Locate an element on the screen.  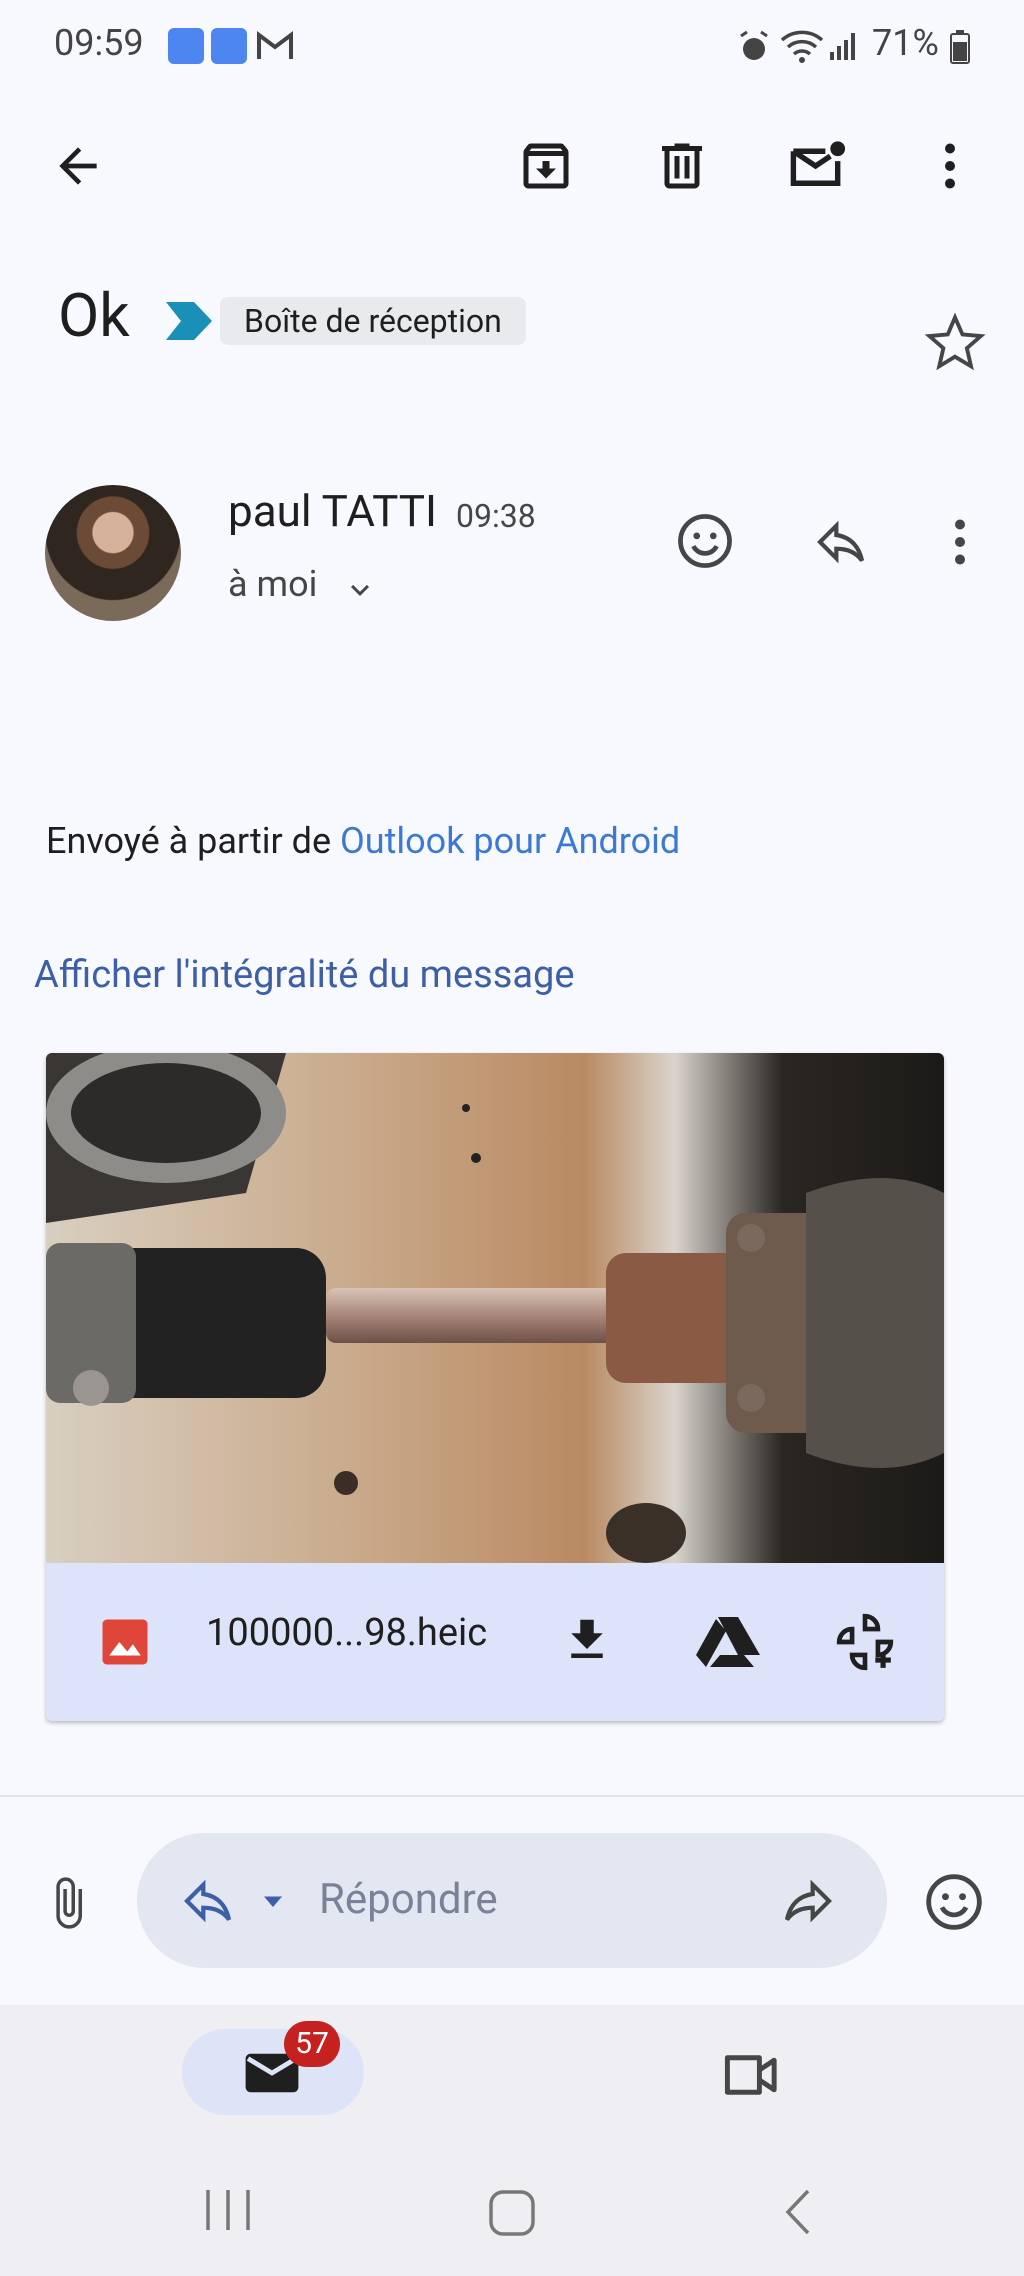
emoji-reaction-icon is located at coordinates (705, 541).